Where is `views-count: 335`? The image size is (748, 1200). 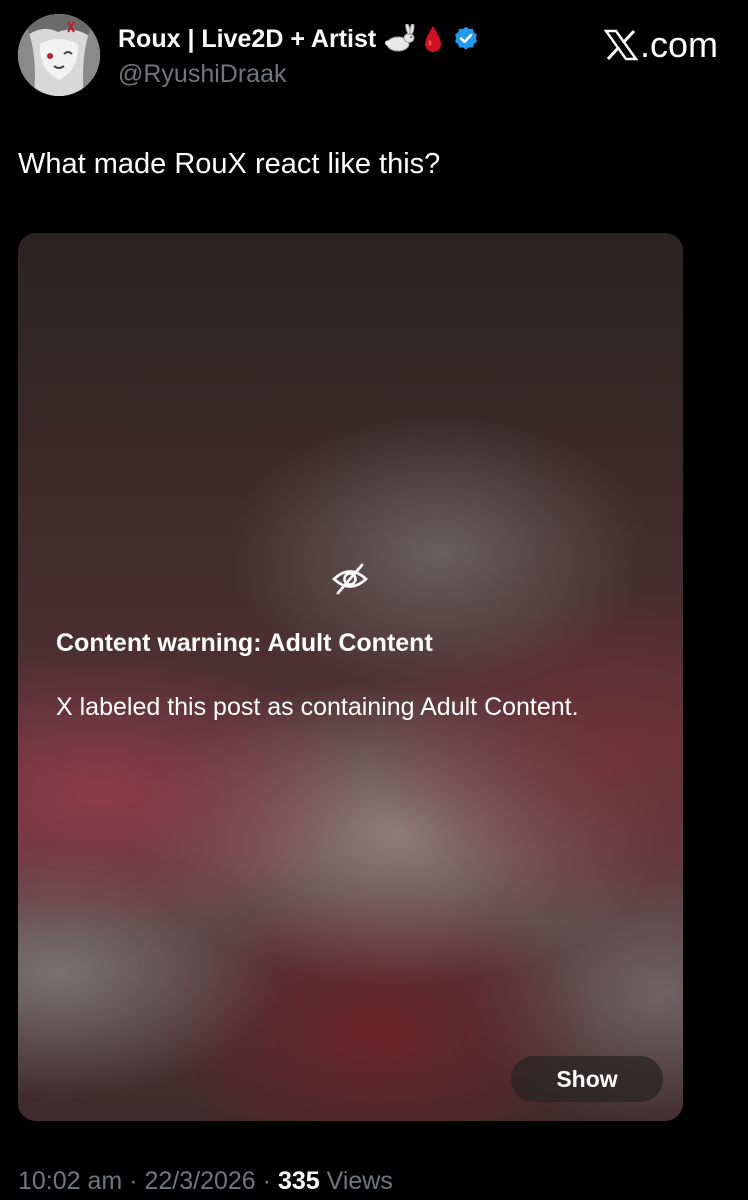 views-count: 335 is located at coordinates (298, 1181).